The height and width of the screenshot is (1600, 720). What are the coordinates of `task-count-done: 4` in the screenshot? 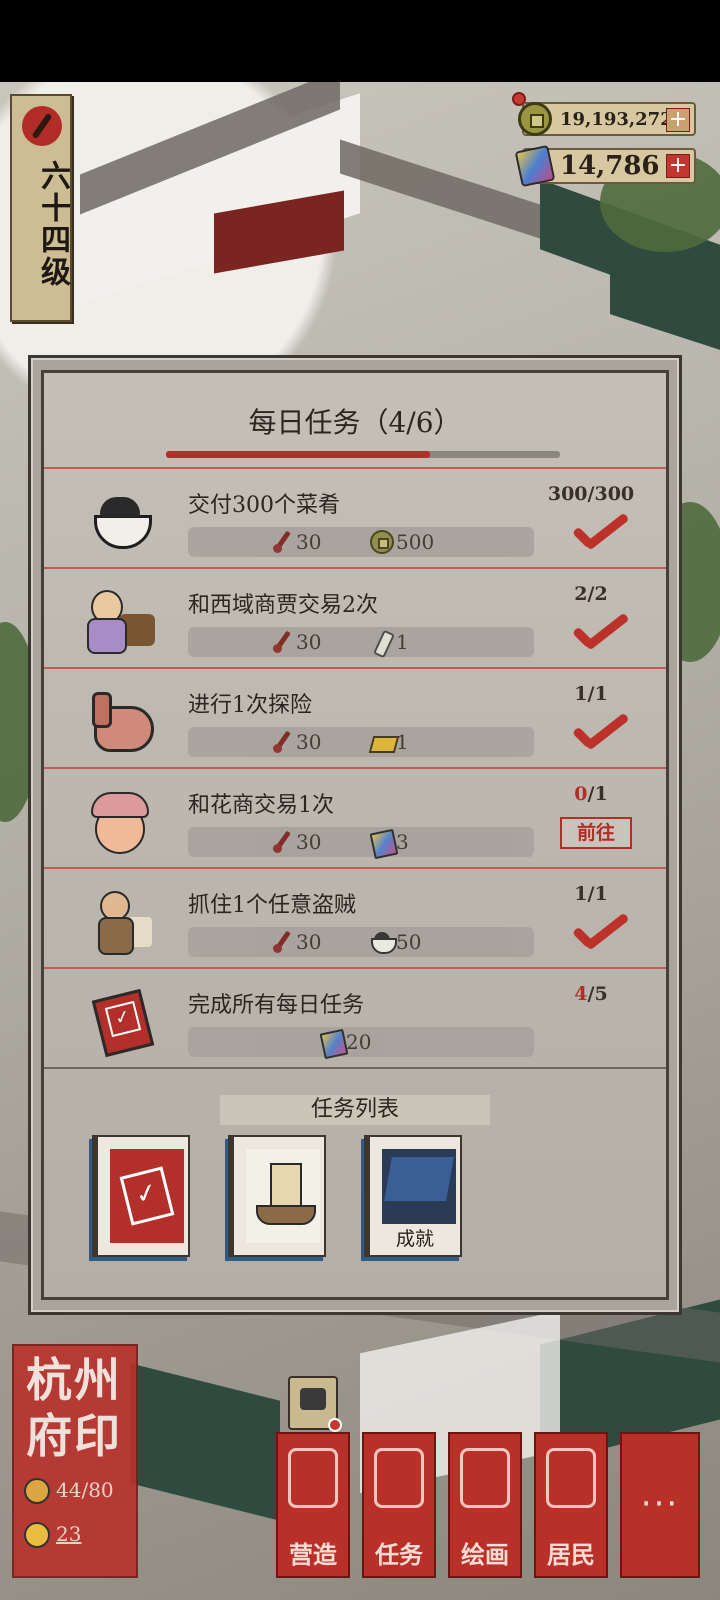 It's located at (581, 994).